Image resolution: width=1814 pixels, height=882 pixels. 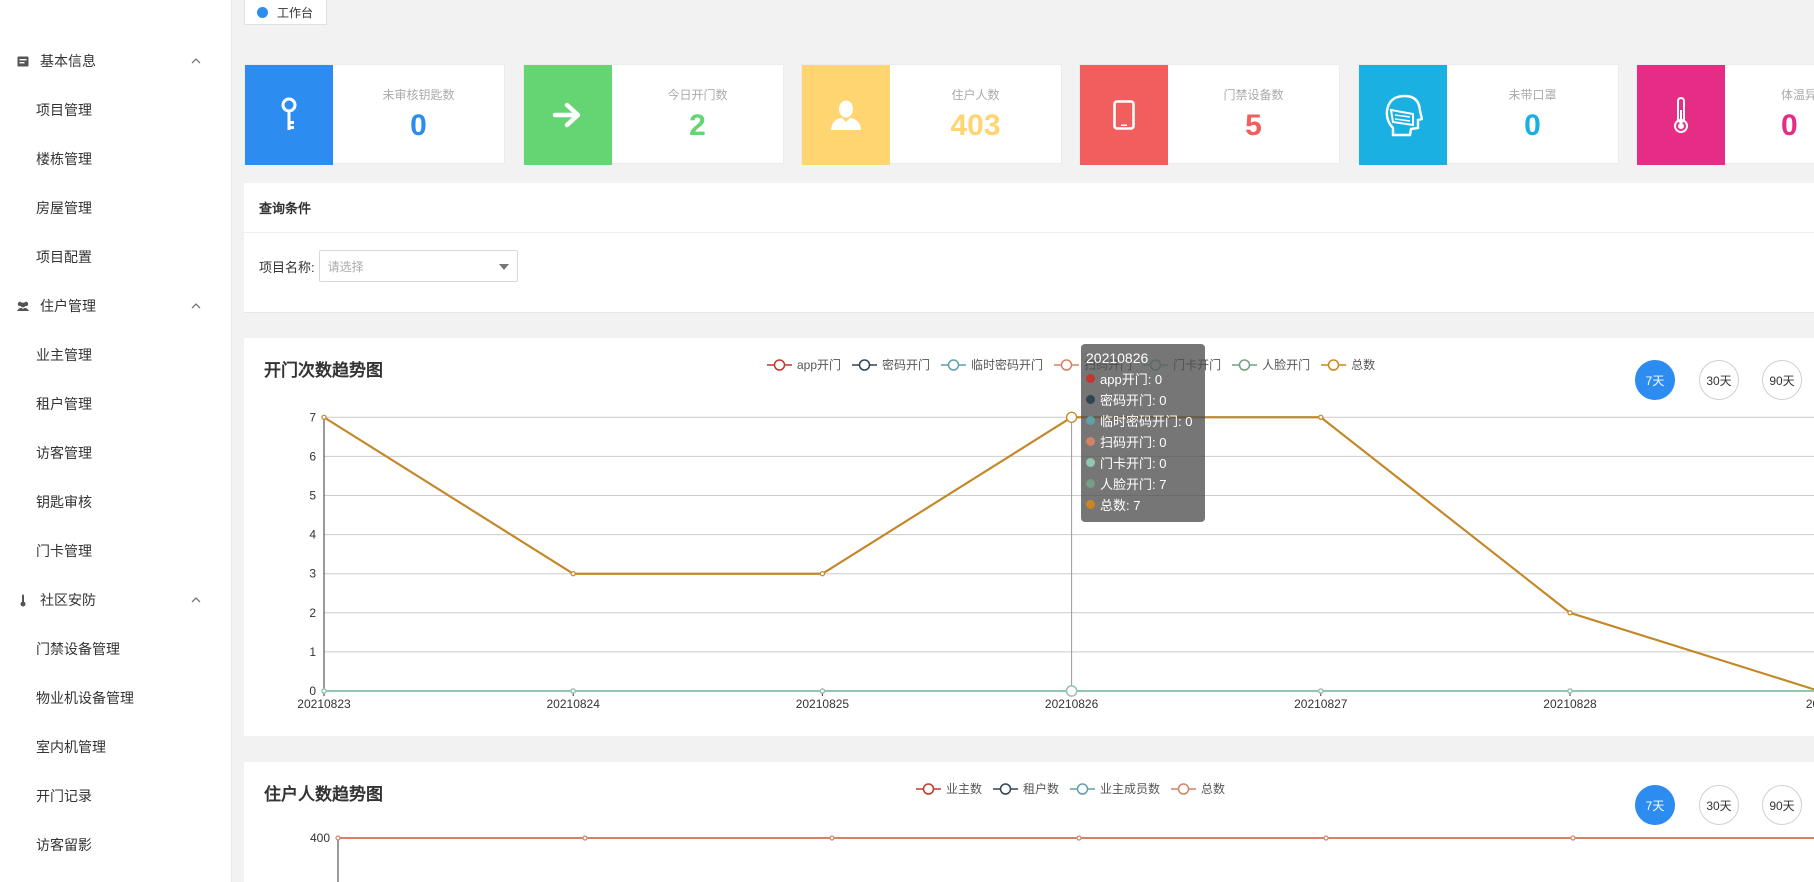 I want to click on stat-card-residents: 住户人数 403, so click(x=931, y=114).